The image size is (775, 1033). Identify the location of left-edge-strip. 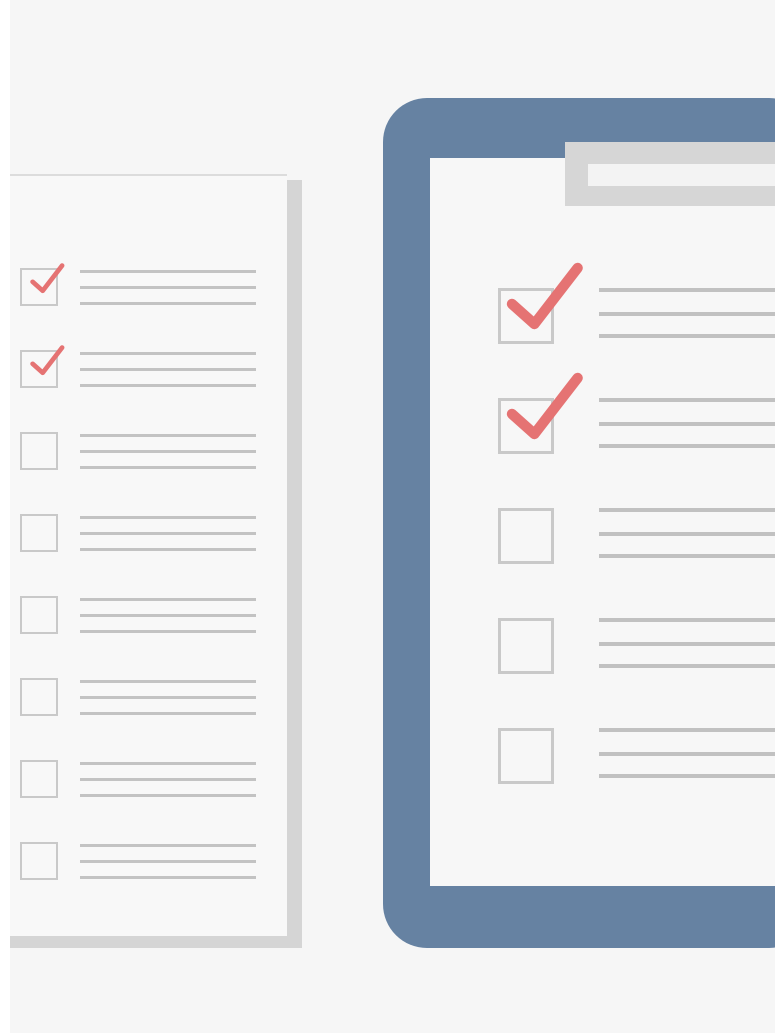
(5, 516).